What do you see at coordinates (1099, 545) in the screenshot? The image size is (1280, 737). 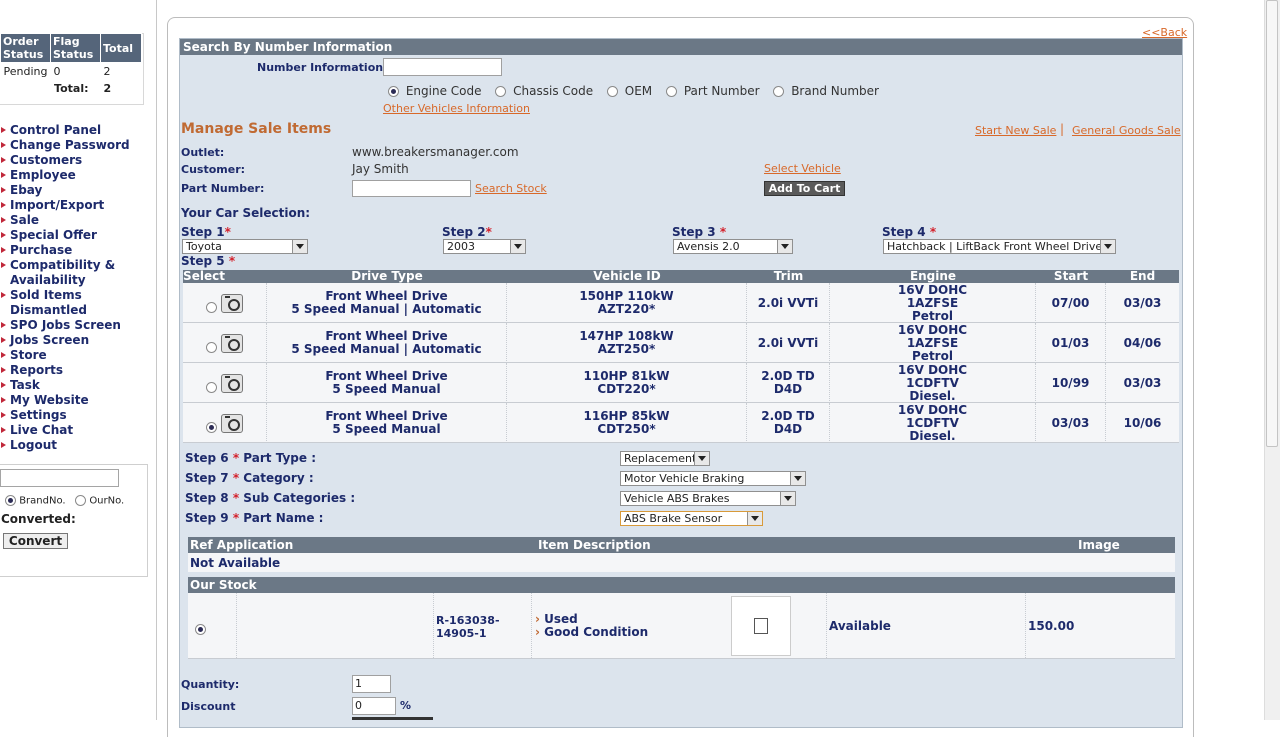 I see `image-header: Image` at bounding box center [1099, 545].